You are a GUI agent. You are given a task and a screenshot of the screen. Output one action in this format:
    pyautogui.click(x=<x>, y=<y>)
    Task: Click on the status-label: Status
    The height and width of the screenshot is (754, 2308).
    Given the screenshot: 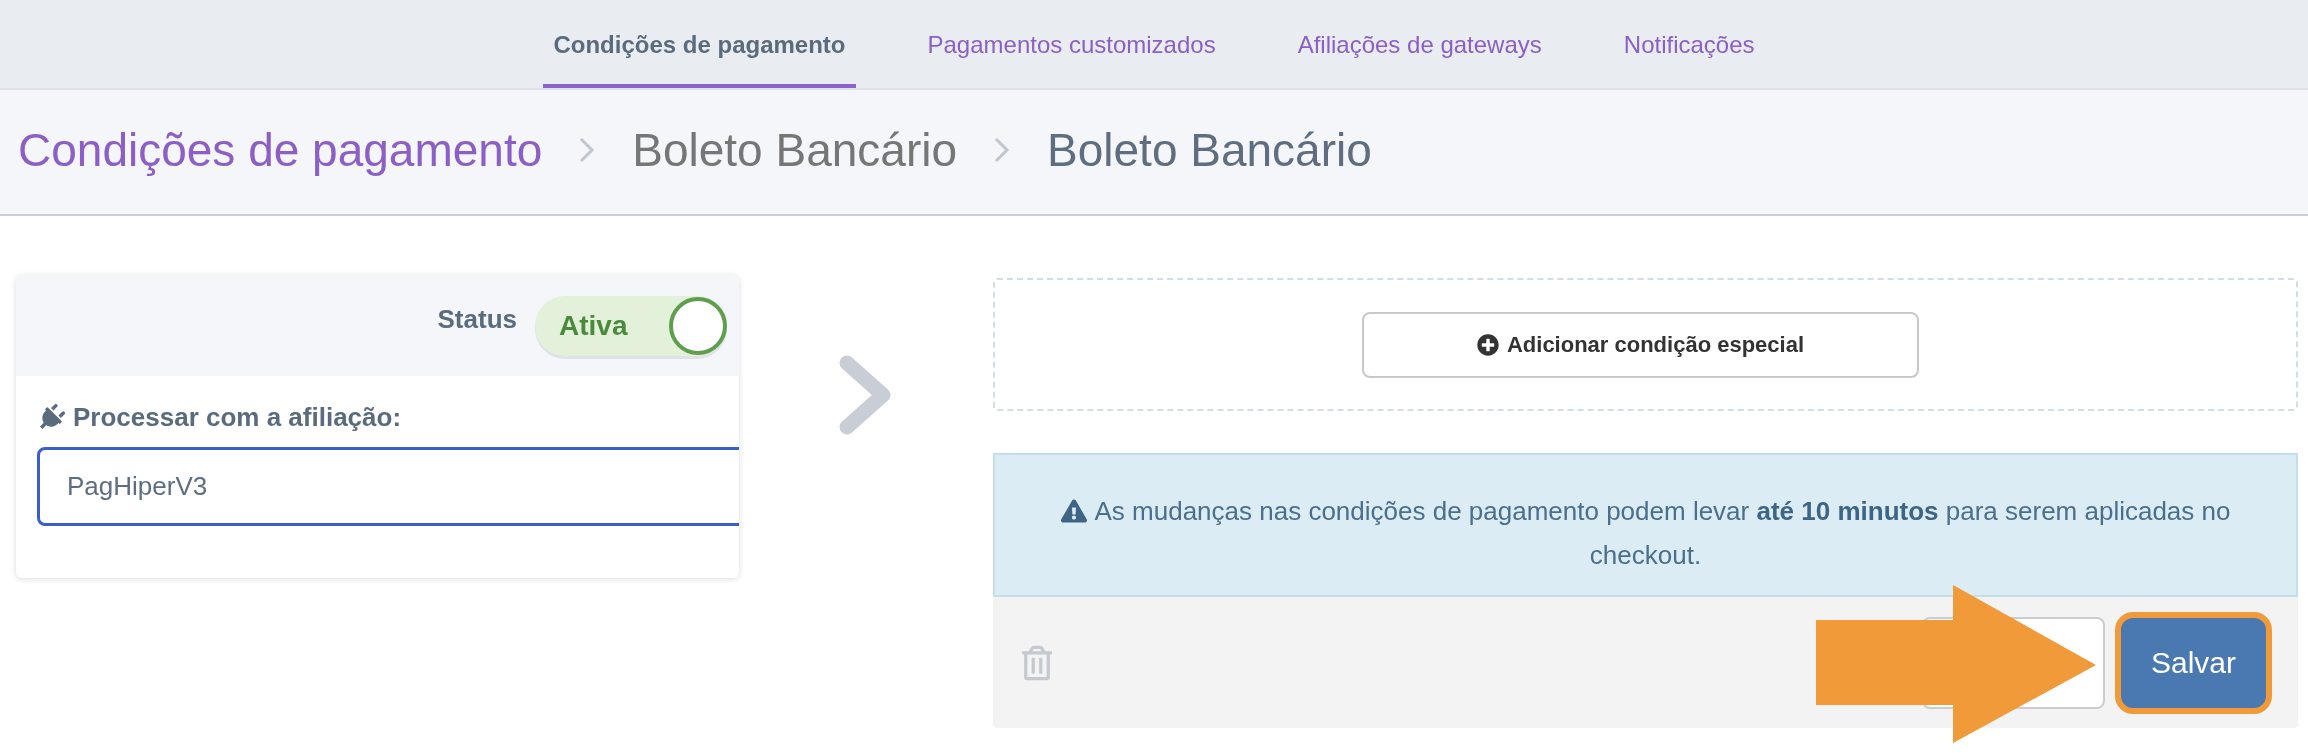 What is the action you would take?
    pyautogui.click(x=477, y=319)
    